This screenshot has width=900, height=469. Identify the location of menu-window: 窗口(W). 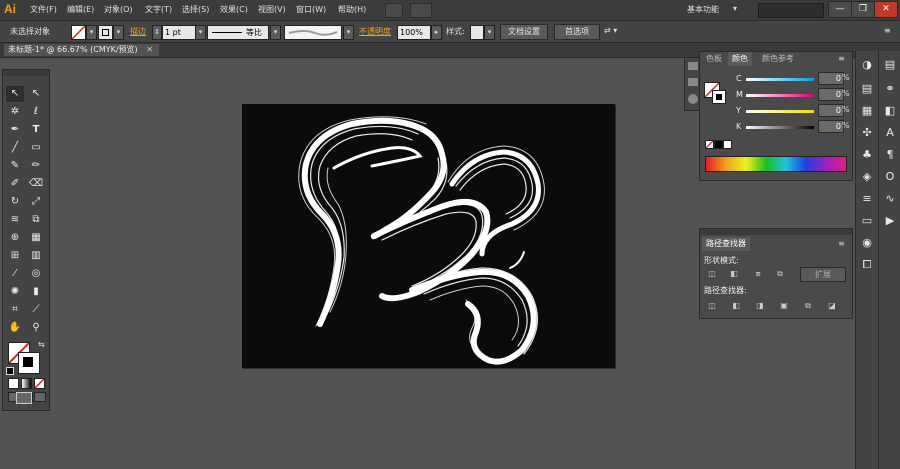
(311, 9).